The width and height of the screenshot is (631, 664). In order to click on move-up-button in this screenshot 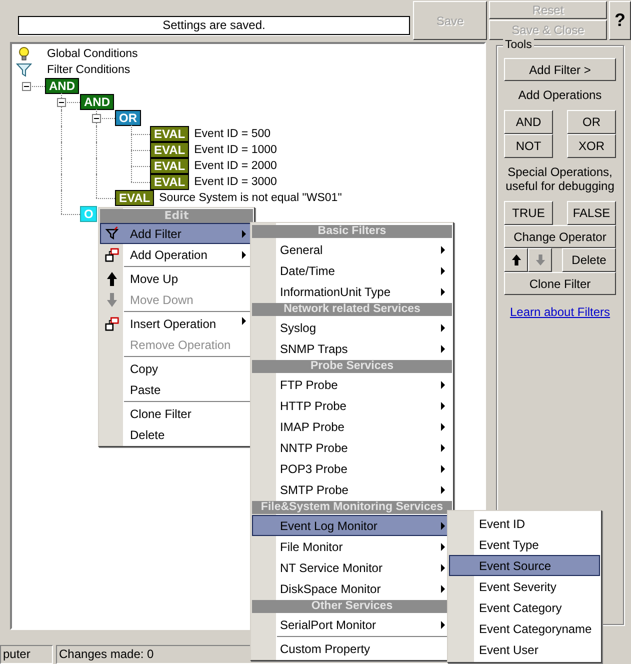, I will do `click(516, 260)`.